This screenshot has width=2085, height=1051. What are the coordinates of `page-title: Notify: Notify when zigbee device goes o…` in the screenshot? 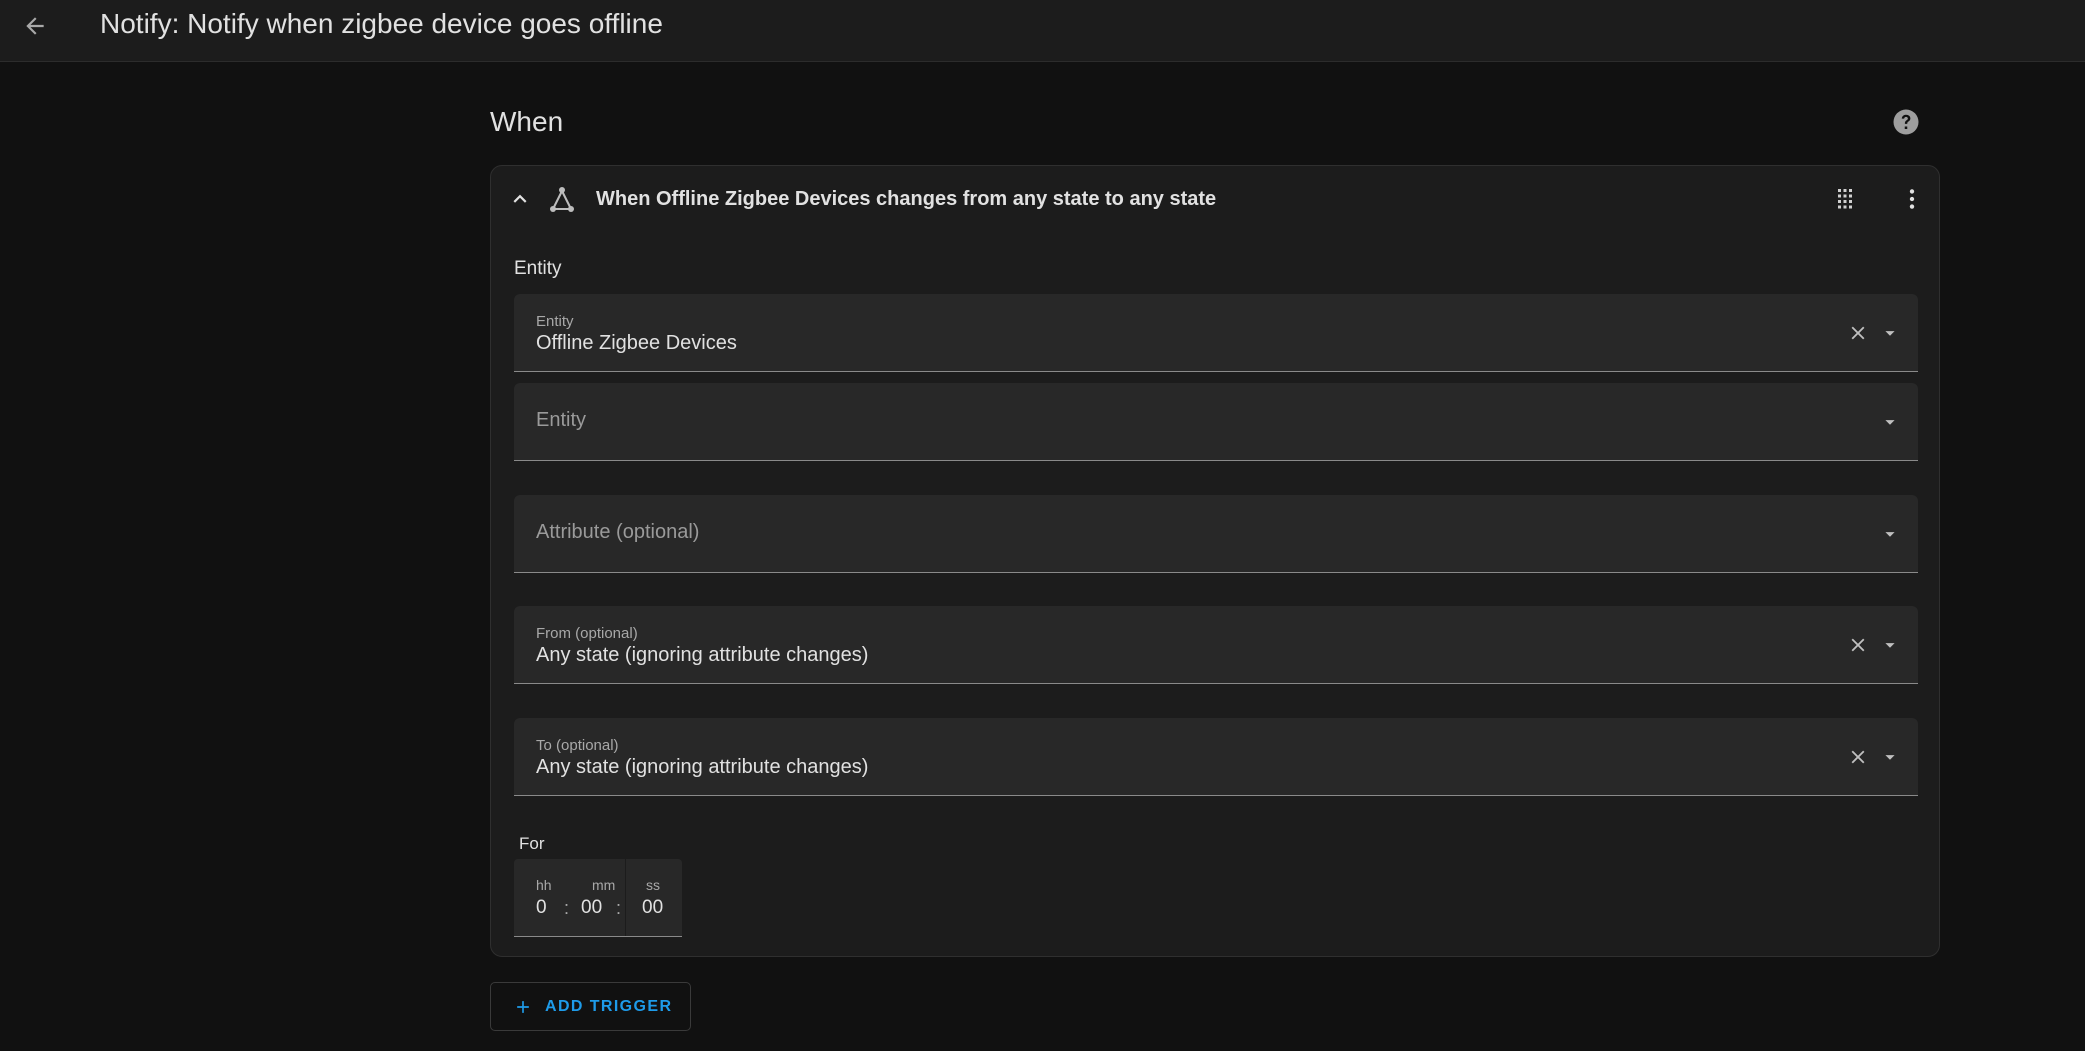 It's located at (381, 23).